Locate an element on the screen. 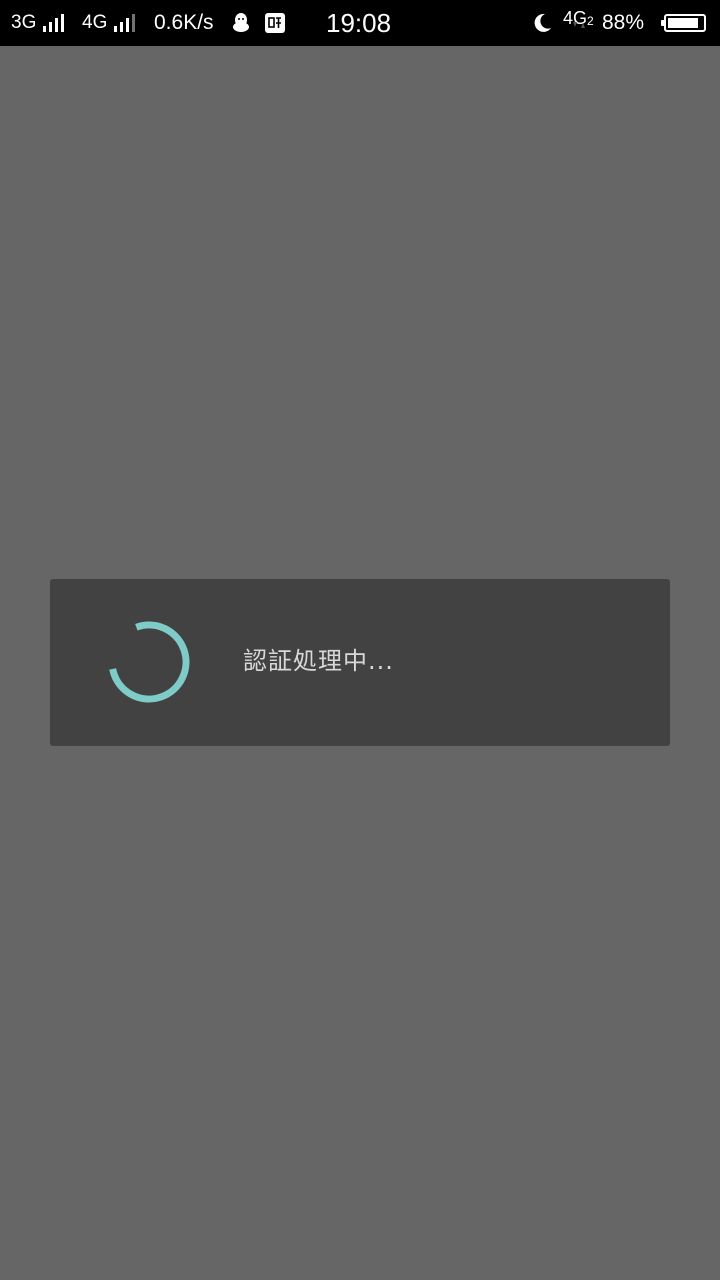 Image resolution: width=720 pixels, height=1280 pixels. loading-spinner-icon is located at coordinates (149, 662).